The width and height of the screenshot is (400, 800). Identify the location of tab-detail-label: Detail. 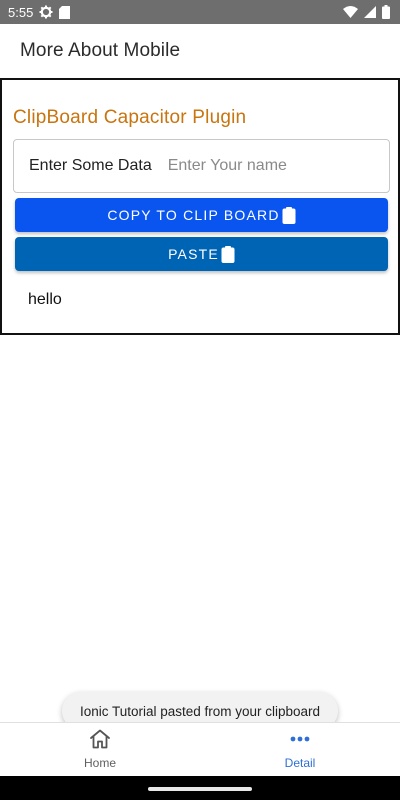
(300, 763).